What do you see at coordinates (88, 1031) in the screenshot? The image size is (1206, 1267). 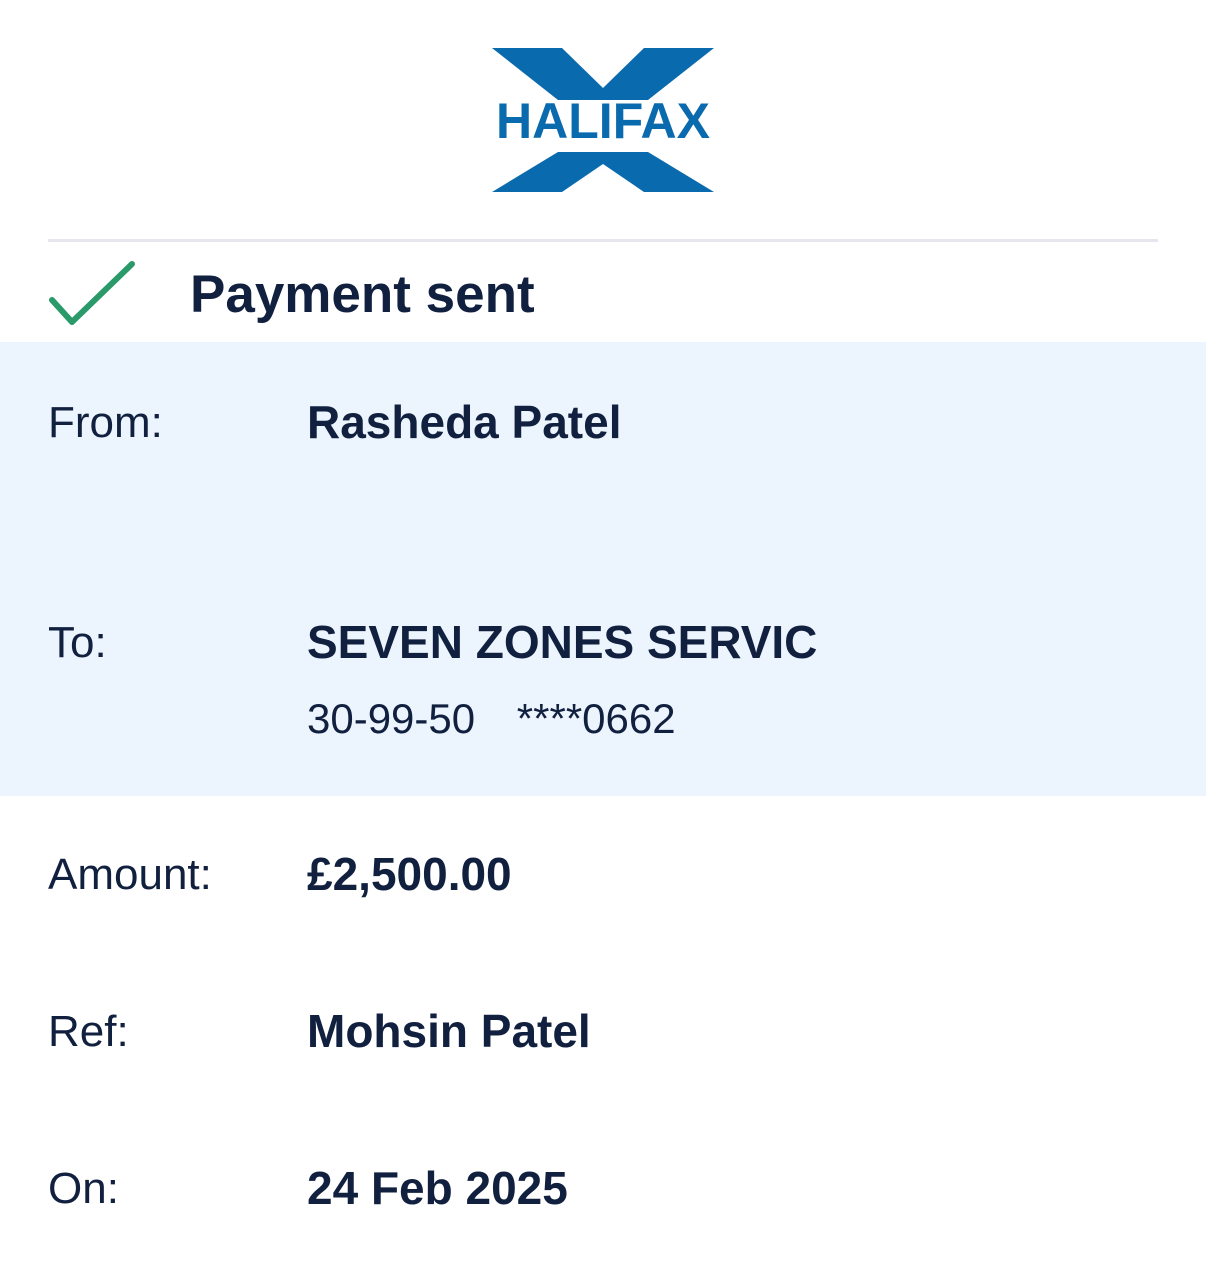 I see `ref-label: Ref:` at bounding box center [88, 1031].